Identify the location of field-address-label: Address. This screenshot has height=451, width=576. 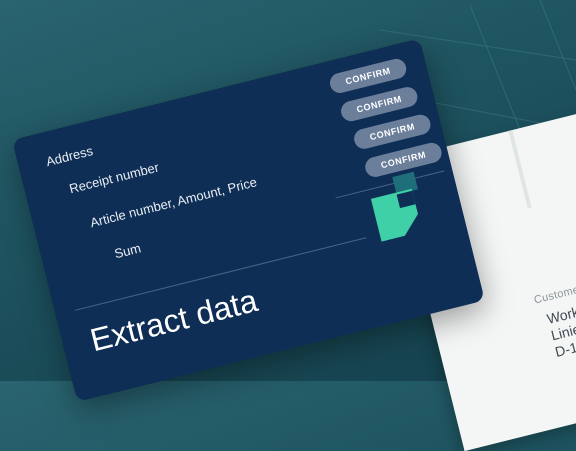
(69, 156).